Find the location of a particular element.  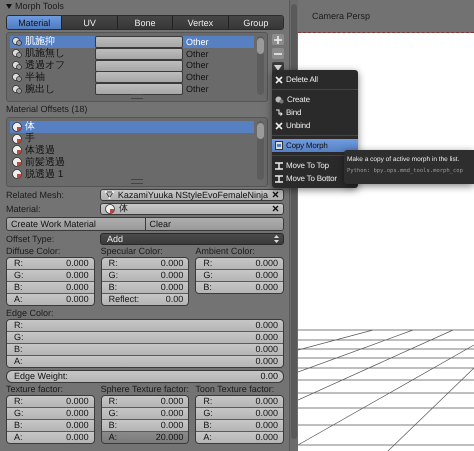

list-row: 半袖 Other is located at coordinates (132, 77).